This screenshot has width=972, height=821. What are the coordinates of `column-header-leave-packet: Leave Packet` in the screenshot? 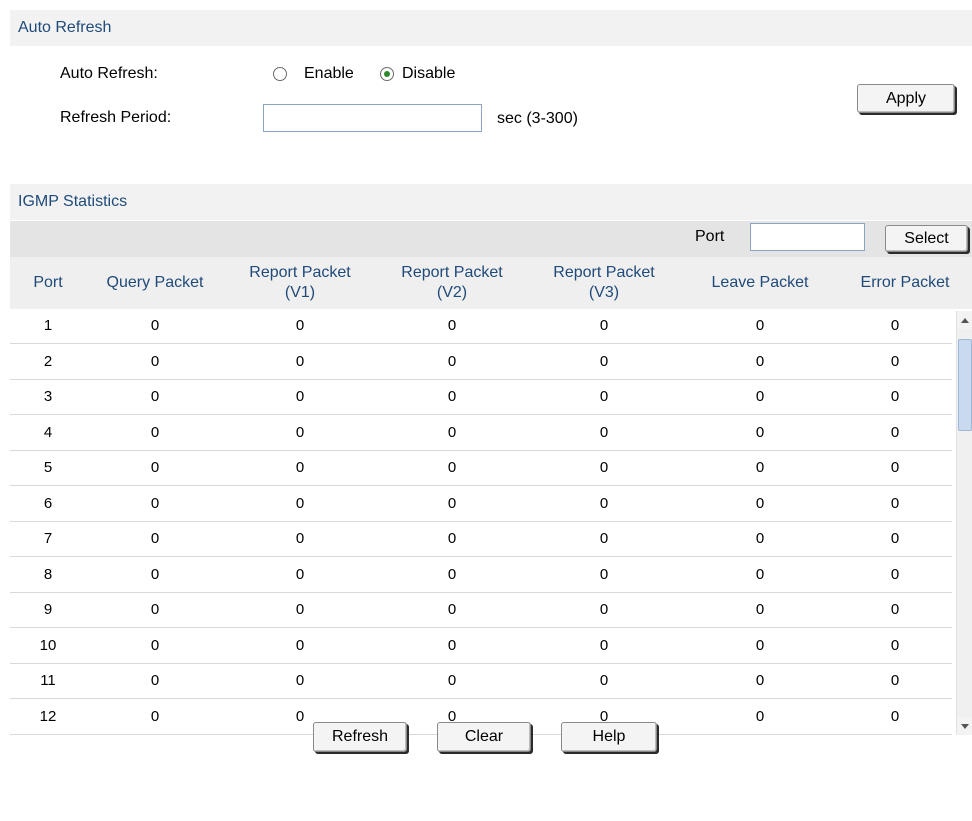 It's located at (760, 282).